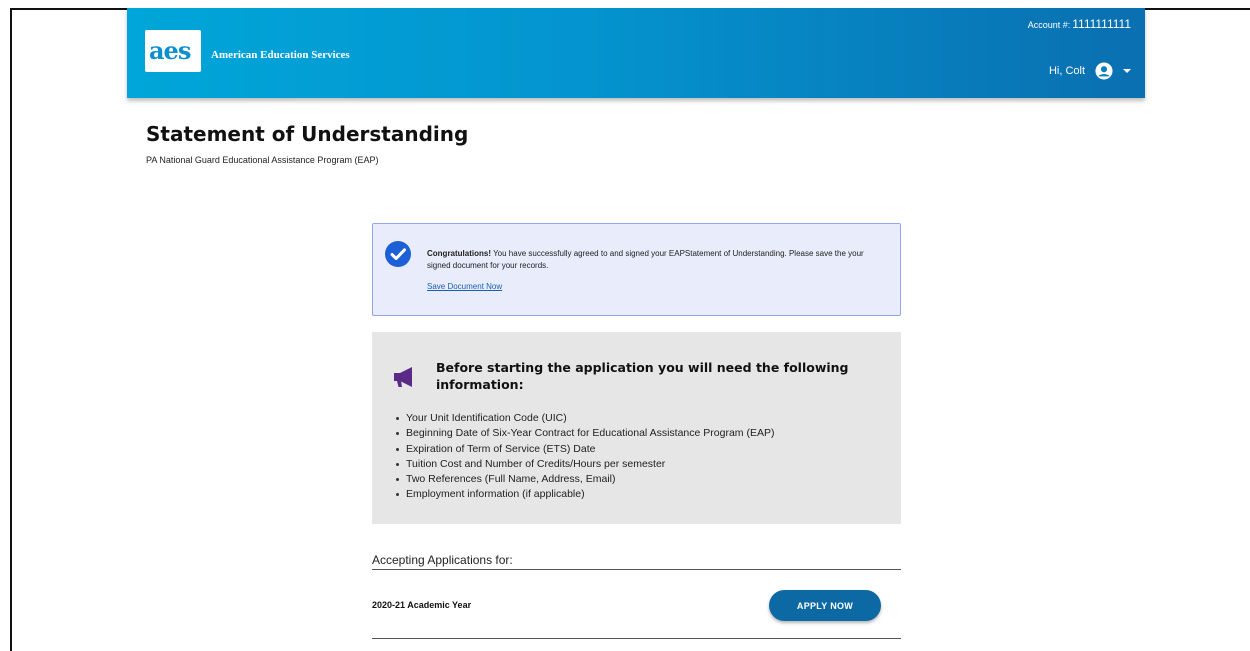  What do you see at coordinates (1049, 25) in the screenshot?
I see `account-label: Account #:` at bounding box center [1049, 25].